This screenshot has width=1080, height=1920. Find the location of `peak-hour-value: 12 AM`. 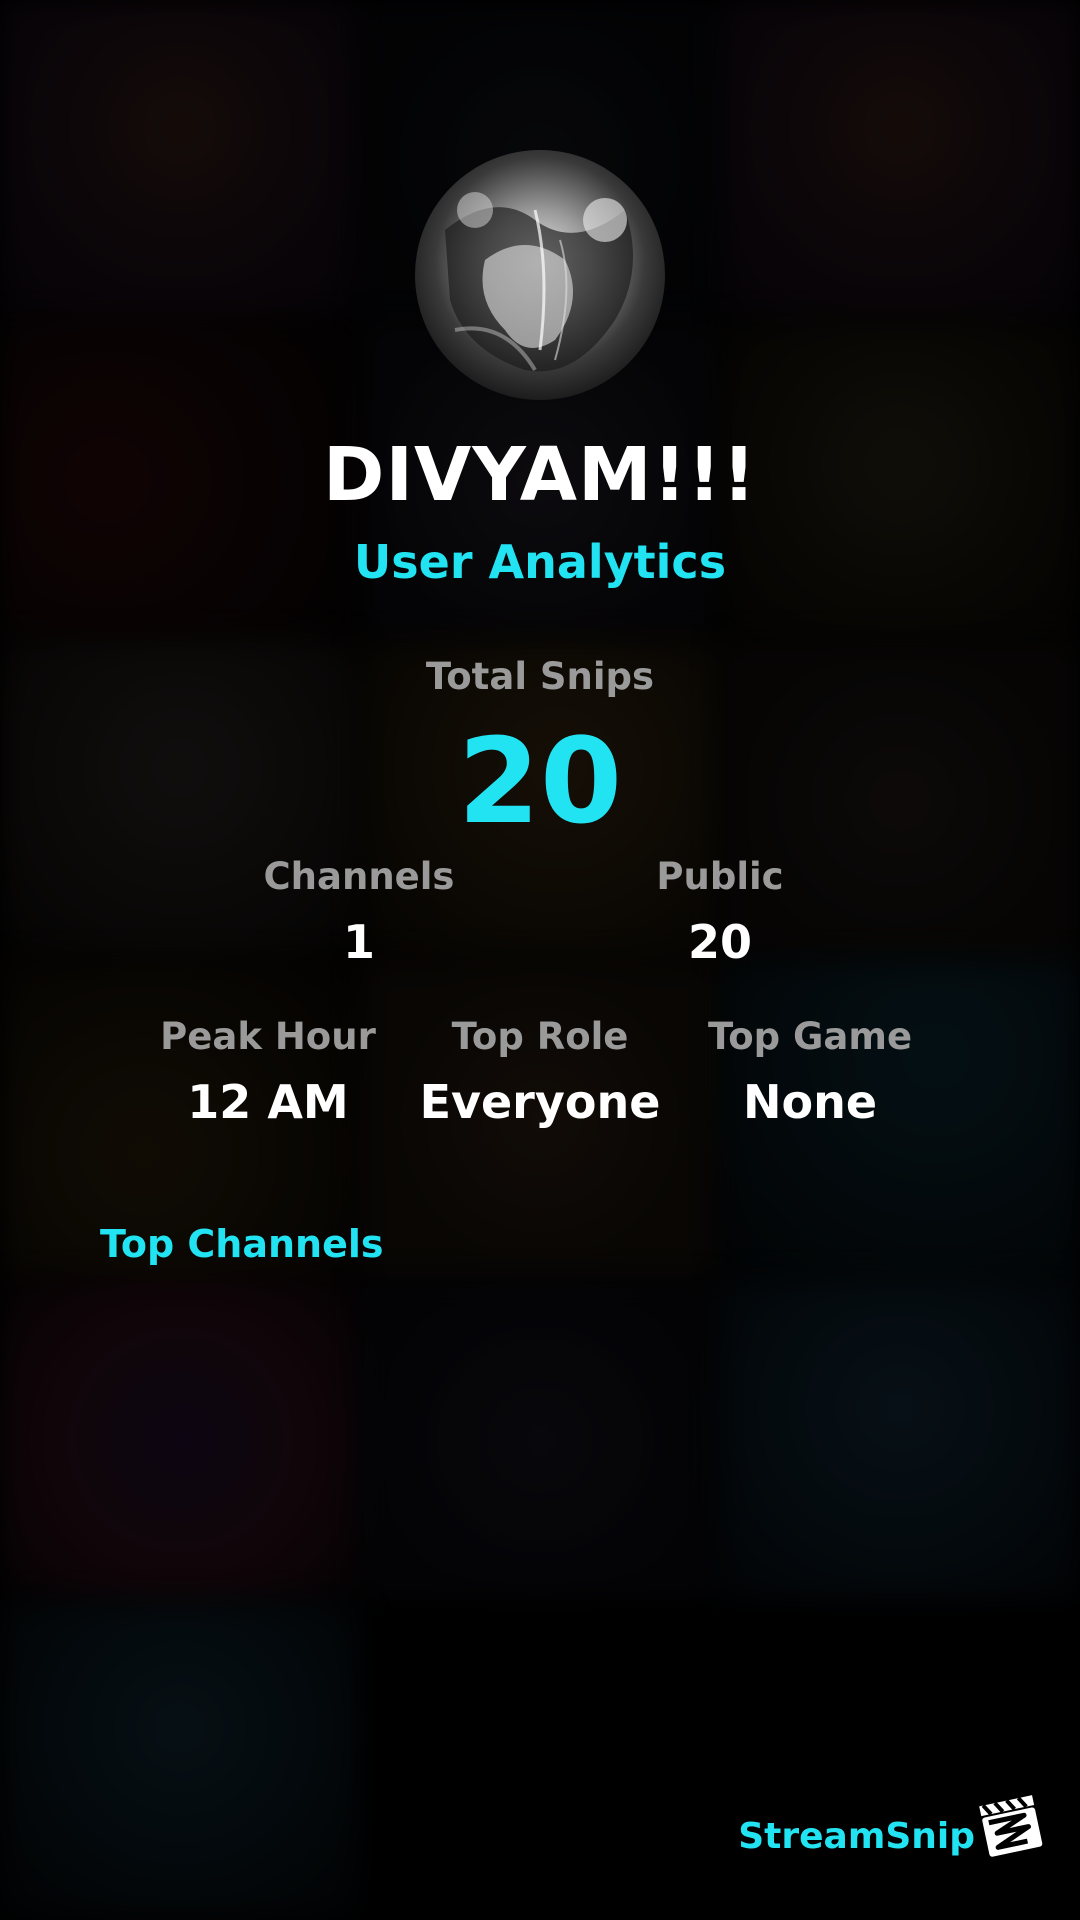

peak-hour-value: 12 AM is located at coordinates (268, 1102).